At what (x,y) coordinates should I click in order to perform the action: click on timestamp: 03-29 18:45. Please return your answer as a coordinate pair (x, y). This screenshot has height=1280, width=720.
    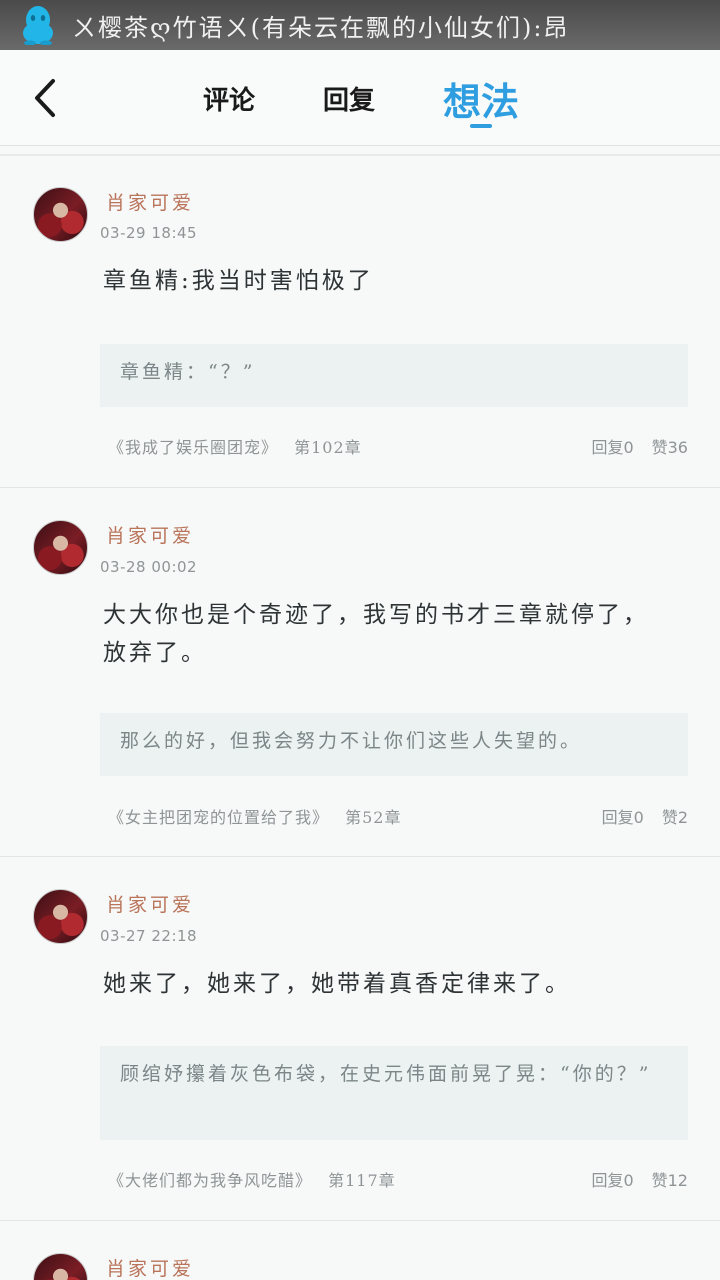
    Looking at the image, I should click on (149, 233).